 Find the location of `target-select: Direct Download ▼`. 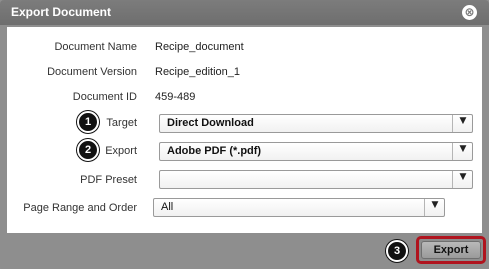

target-select: Direct Download ▼ is located at coordinates (316, 123).